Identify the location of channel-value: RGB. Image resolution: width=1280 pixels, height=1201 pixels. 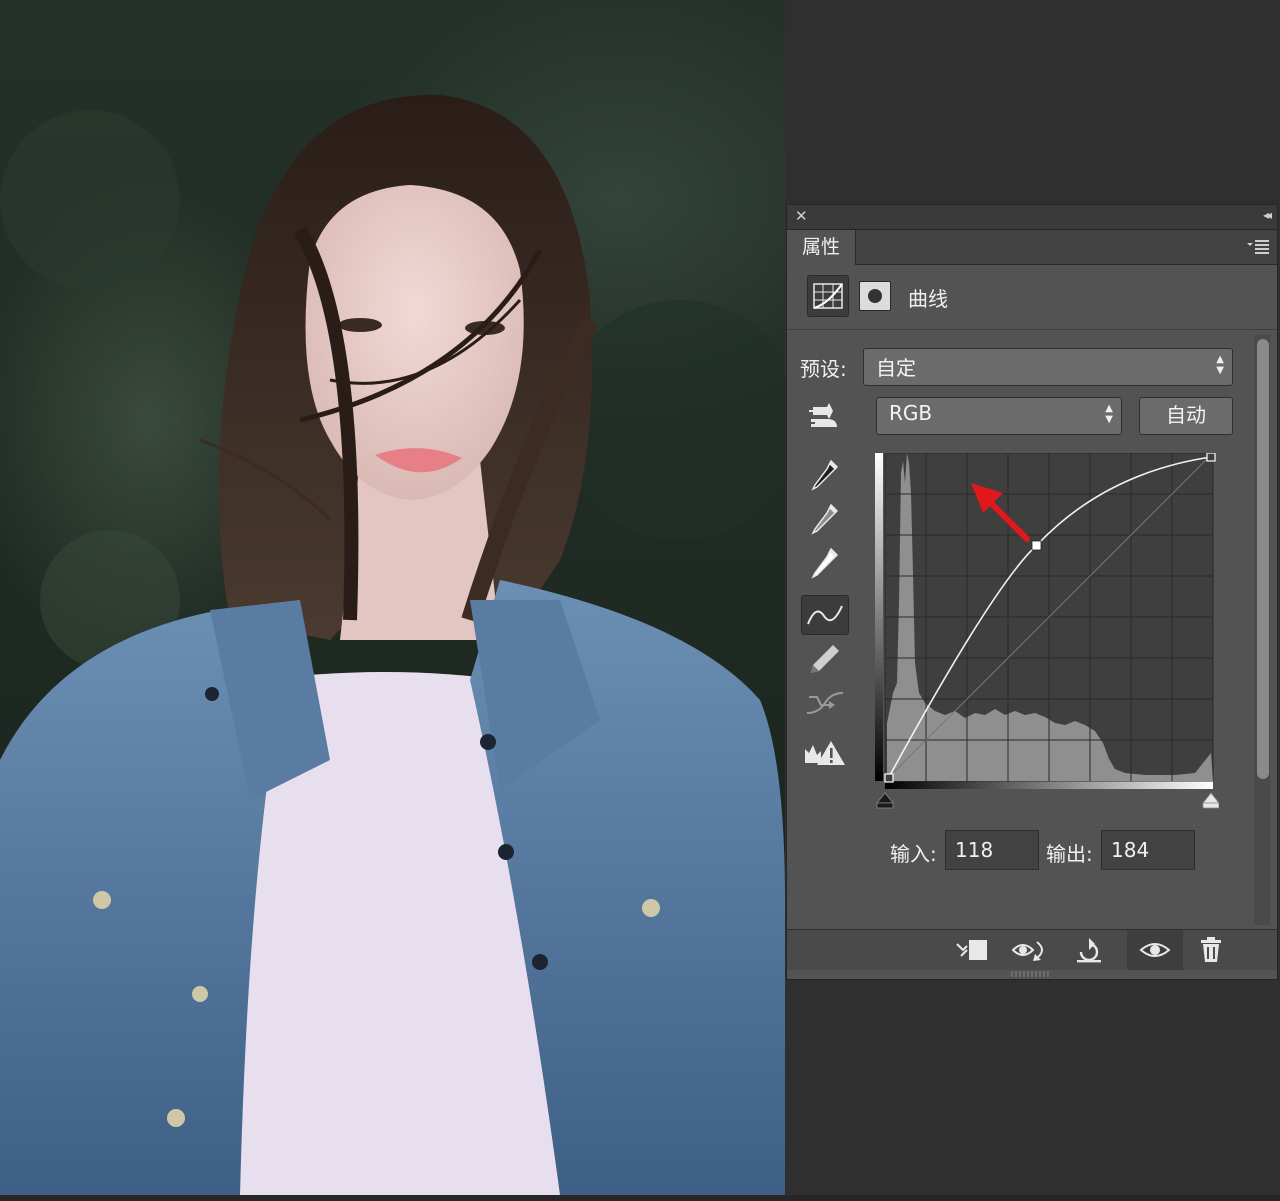
(911, 413).